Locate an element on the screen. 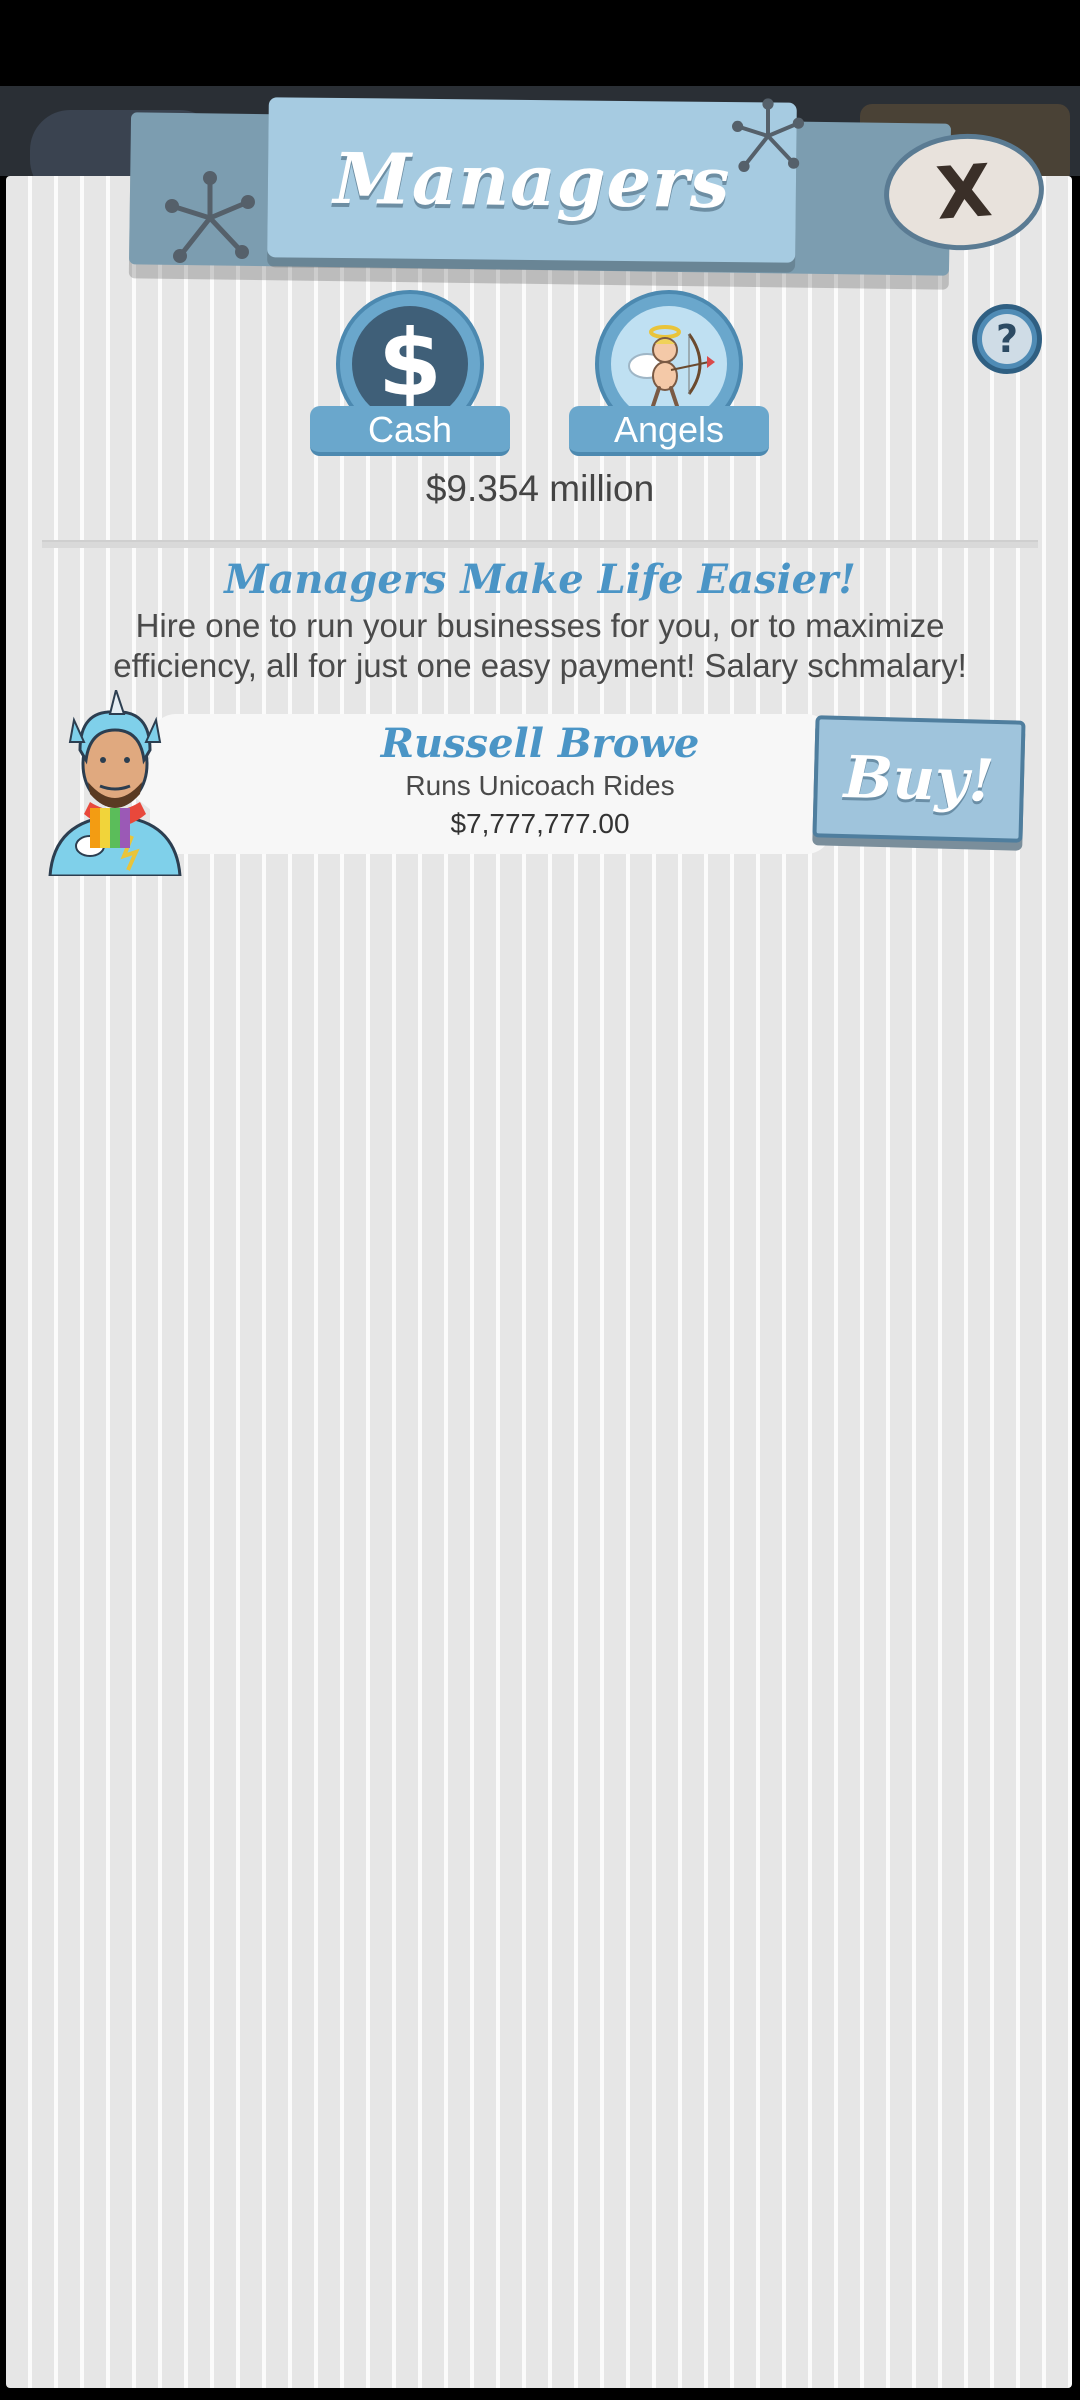 This screenshot has height=2400, width=1080. help-button: ? is located at coordinates (1007, 339).